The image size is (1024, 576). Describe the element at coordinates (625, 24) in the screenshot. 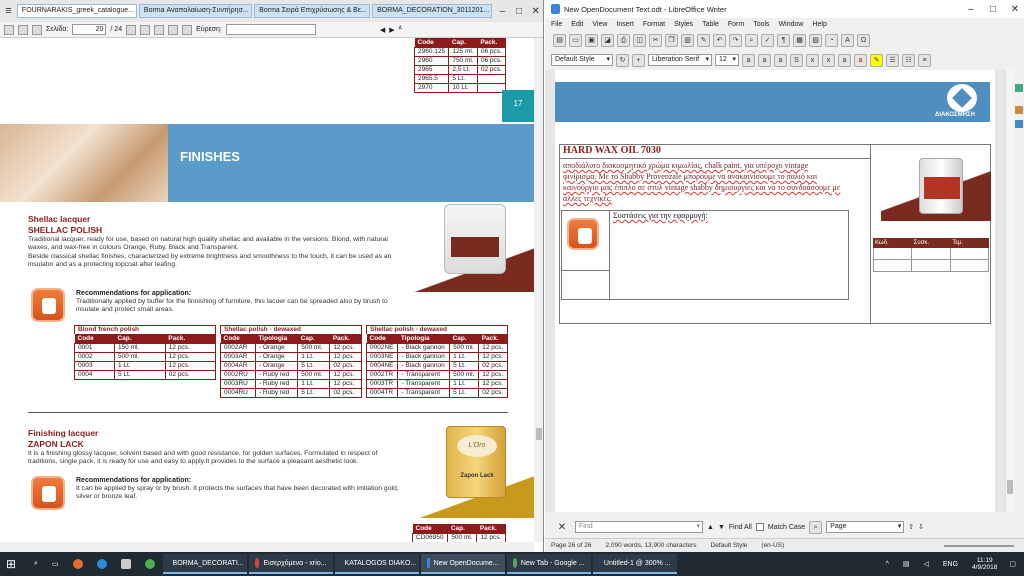

I see `menu-insert: Insert` at that location.